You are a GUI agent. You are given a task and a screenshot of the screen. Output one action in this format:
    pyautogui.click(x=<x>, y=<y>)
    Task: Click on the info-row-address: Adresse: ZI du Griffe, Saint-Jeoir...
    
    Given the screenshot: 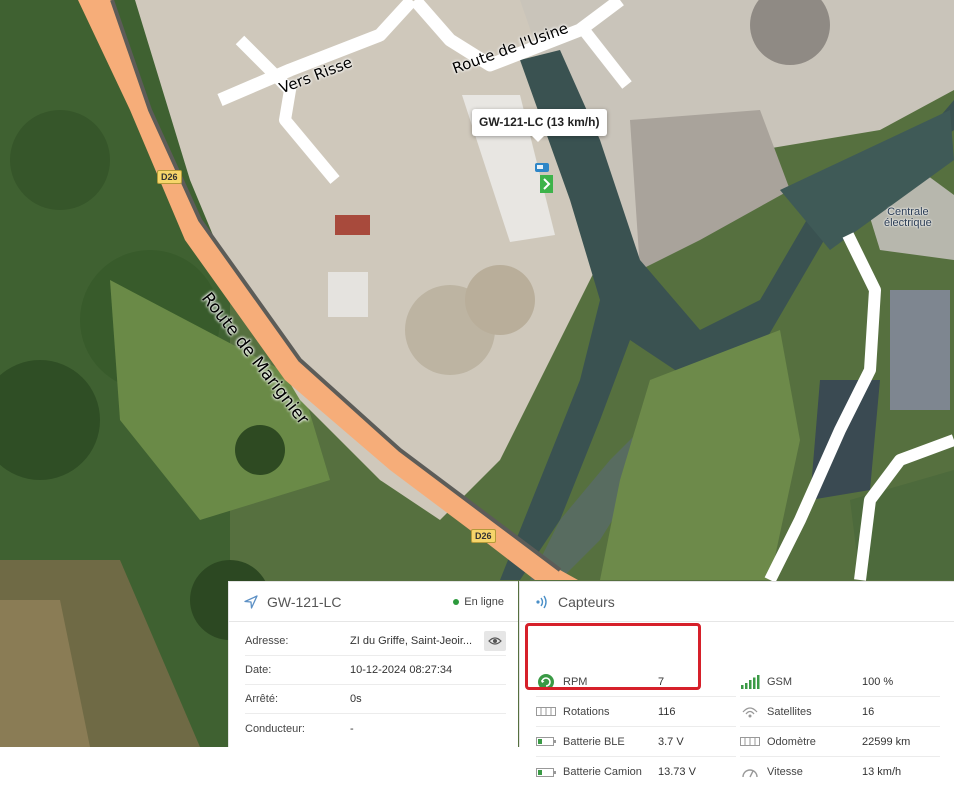 What is the action you would take?
    pyautogui.click(x=375, y=641)
    